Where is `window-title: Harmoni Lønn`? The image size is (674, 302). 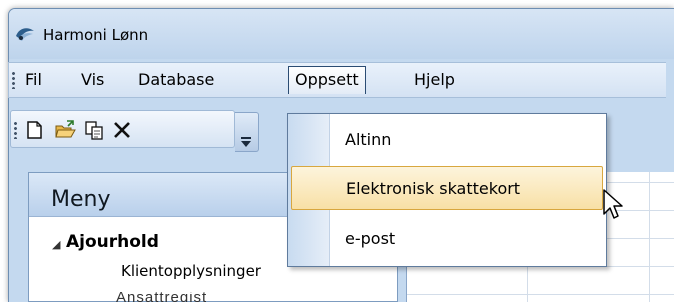 window-title: Harmoni Lønn is located at coordinates (96, 35).